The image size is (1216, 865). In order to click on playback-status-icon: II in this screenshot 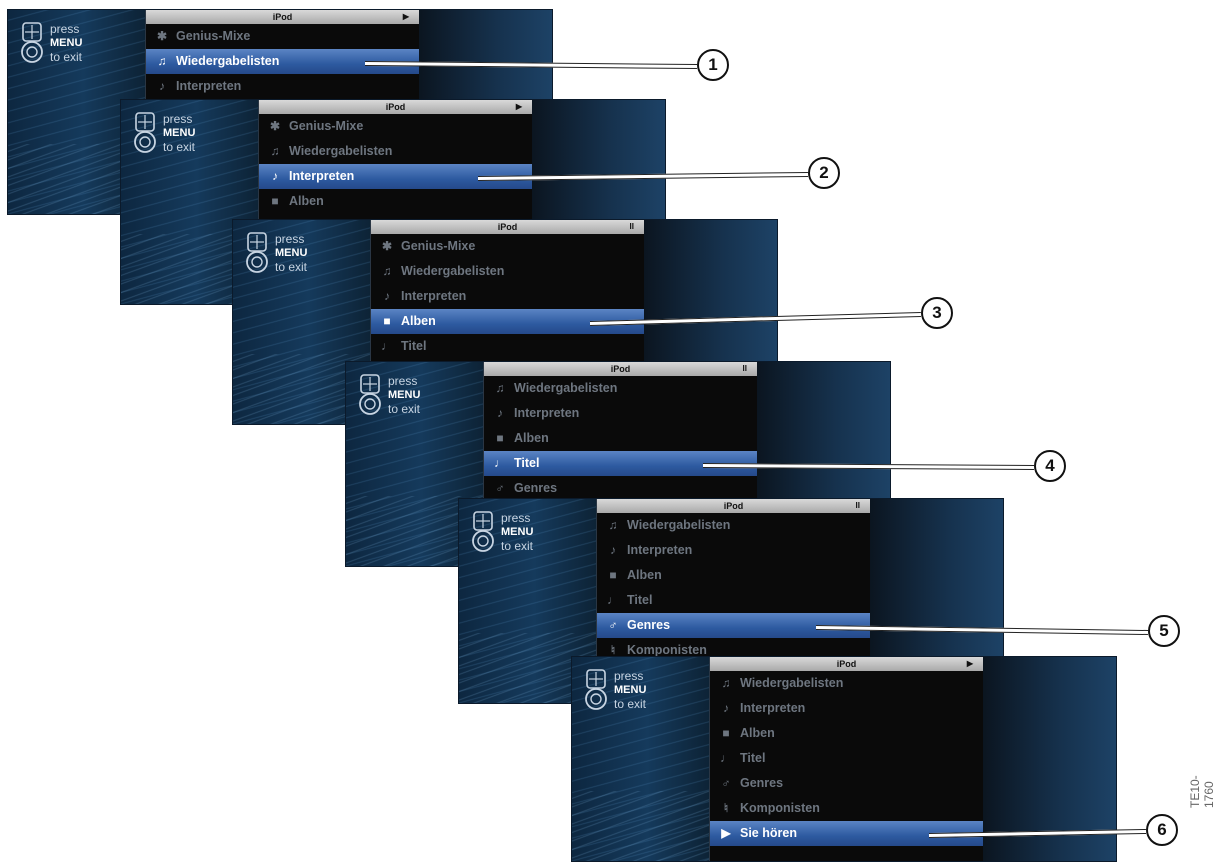, I will do `click(857, 505)`.